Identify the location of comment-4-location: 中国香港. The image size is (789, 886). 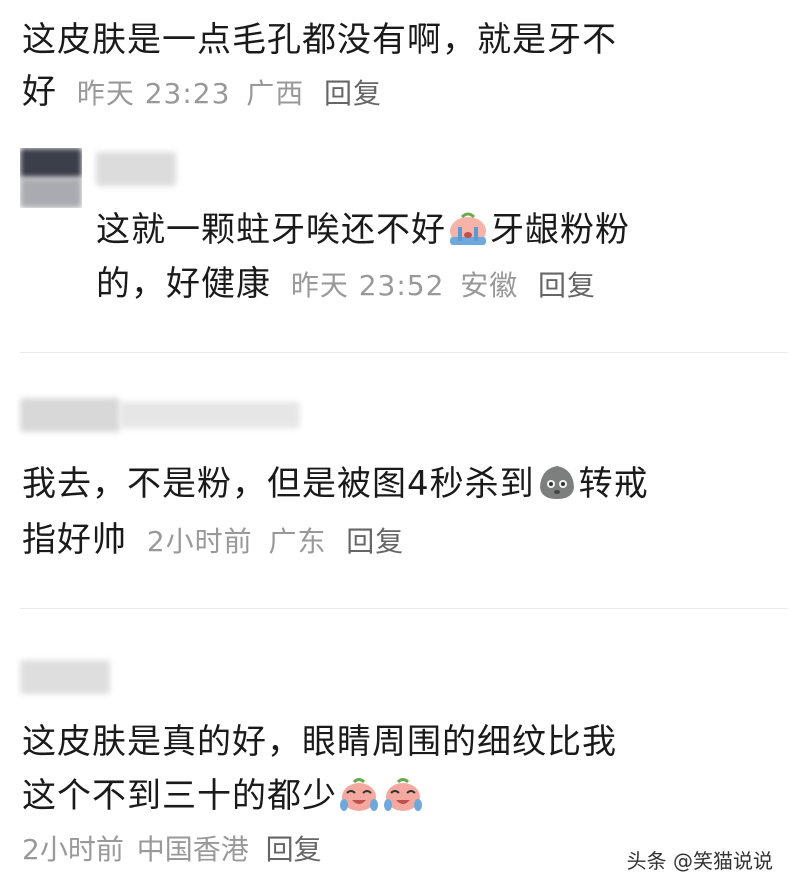
(192, 849).